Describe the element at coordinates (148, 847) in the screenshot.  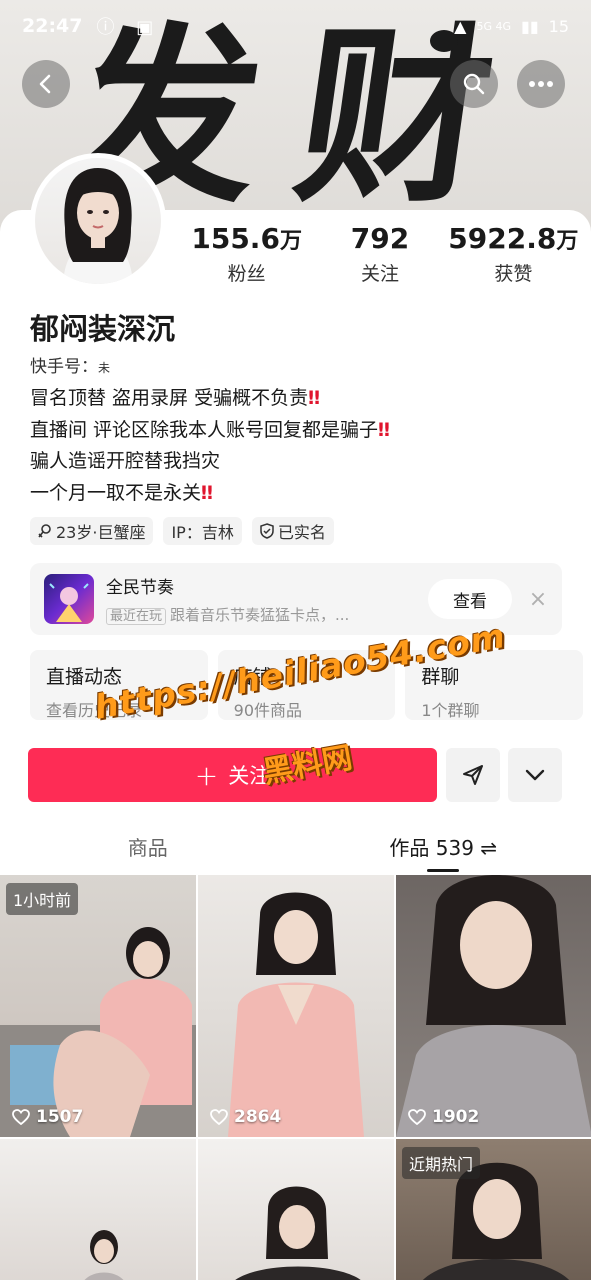
I see `tab-products: 商品` at that location.